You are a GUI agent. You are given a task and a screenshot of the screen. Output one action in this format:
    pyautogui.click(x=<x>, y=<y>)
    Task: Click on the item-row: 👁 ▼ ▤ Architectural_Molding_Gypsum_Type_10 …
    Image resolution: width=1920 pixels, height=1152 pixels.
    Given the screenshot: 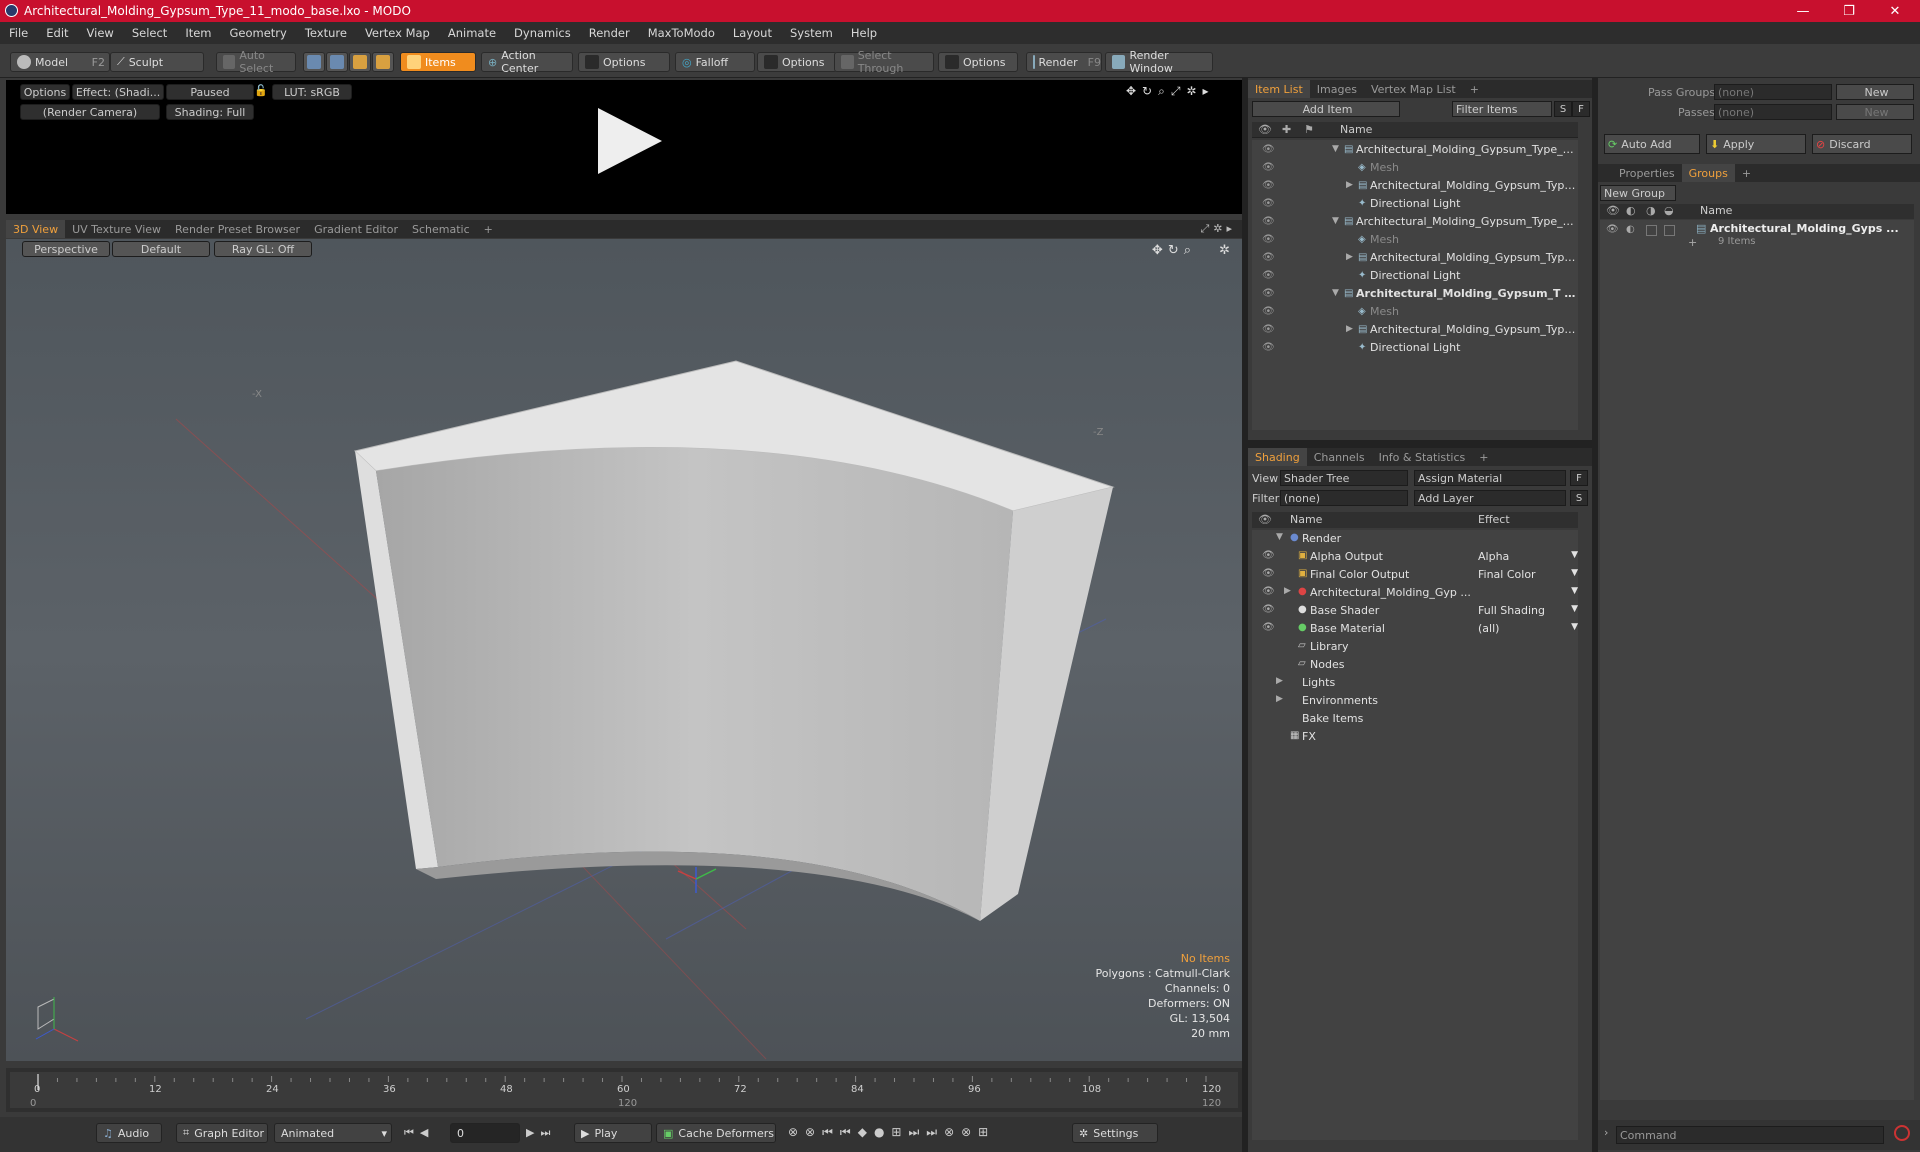 What is the action you would take?
    pyautogui.click(x=1417, y=221)
    